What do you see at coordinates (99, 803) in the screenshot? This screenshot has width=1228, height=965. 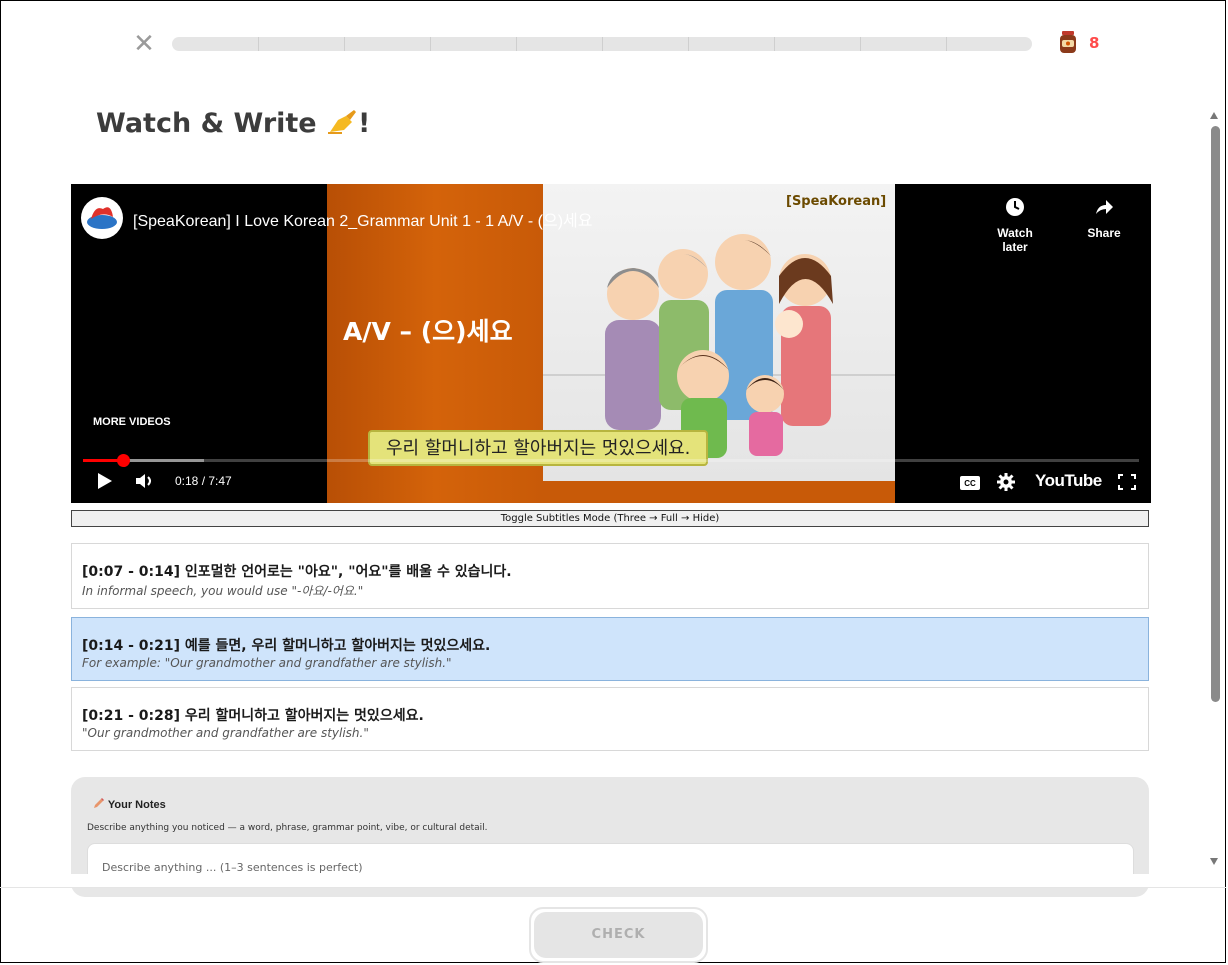 I see `pencil-icon` at bounding box center [99, 803].